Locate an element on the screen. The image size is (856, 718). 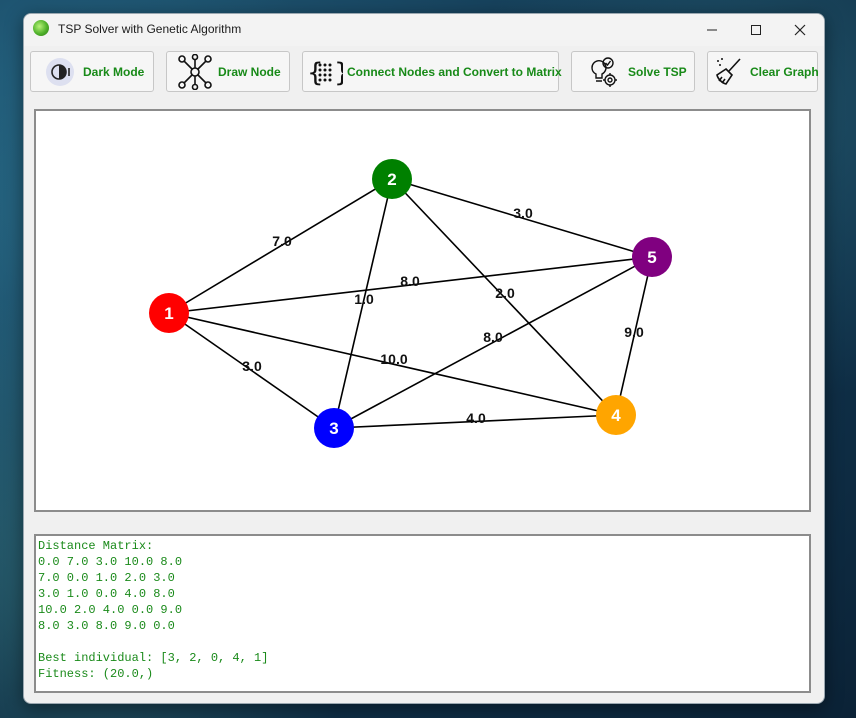
matrix-icon: { } is located at coordinates (325, 73).